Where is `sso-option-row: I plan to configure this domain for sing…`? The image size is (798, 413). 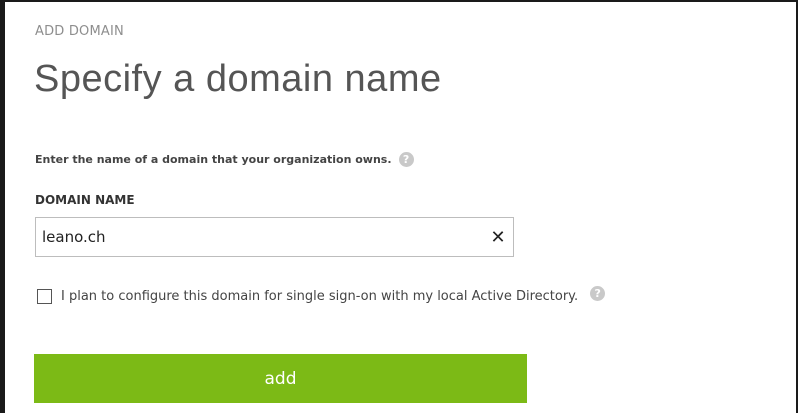
sso-option-row: I plan to configure this domain for sing… is located at coordinates (321, 295).